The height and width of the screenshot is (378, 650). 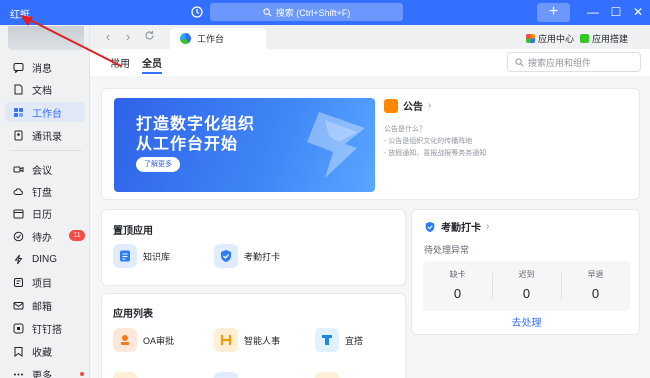 What do you see at coordinates (327, 340) in the screenshot?
I see `yida-icon` at bounding box center [327, 340].